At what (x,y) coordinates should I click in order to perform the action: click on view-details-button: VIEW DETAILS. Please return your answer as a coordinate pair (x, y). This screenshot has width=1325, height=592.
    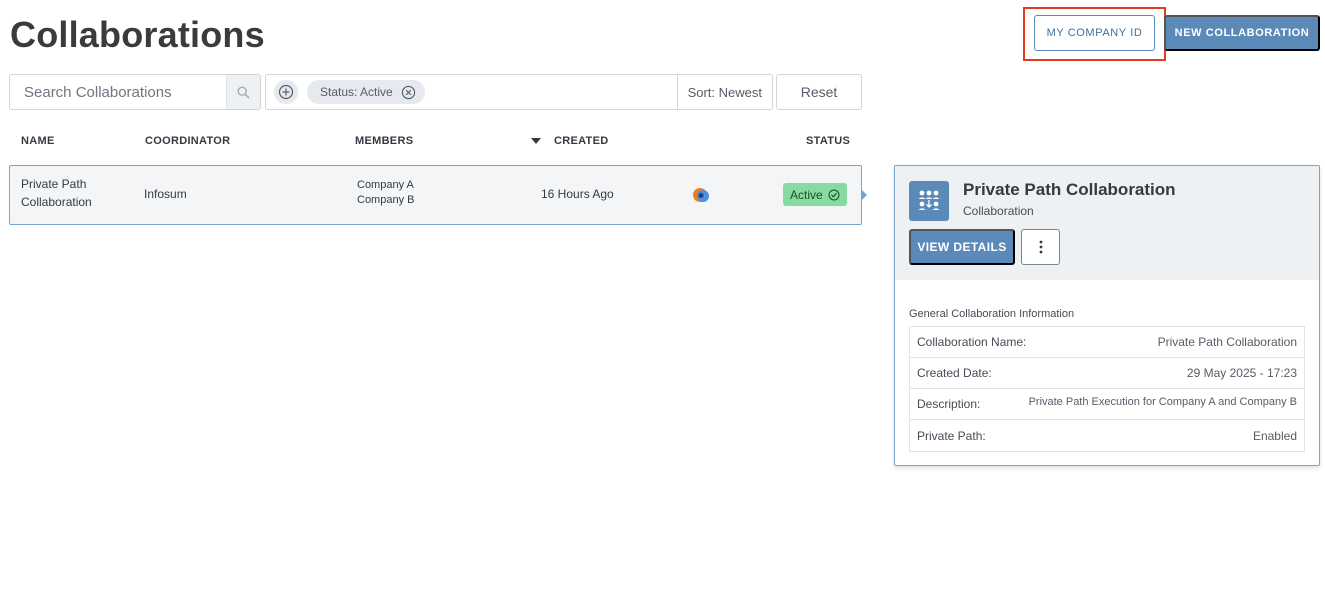
    Looking at the image, I should click on (962, 247).